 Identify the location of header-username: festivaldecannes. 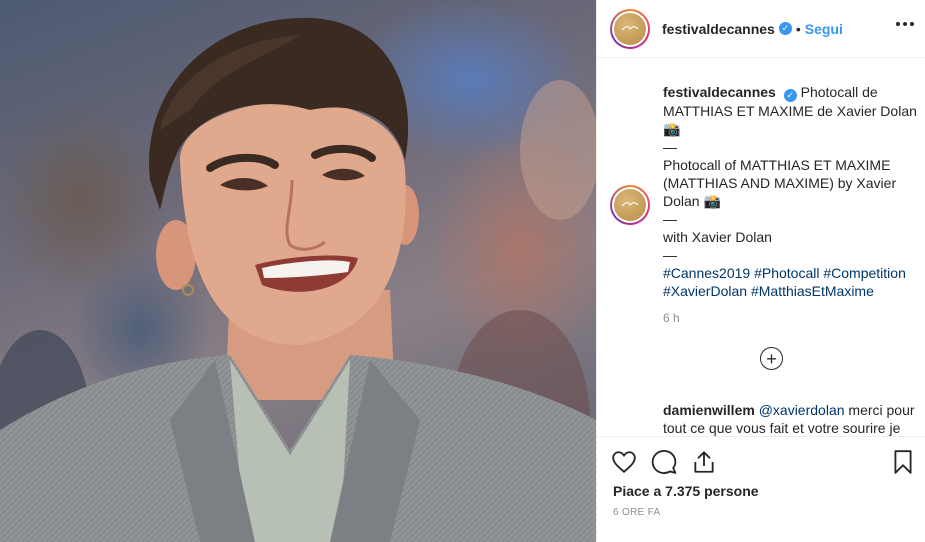
(718, 29).